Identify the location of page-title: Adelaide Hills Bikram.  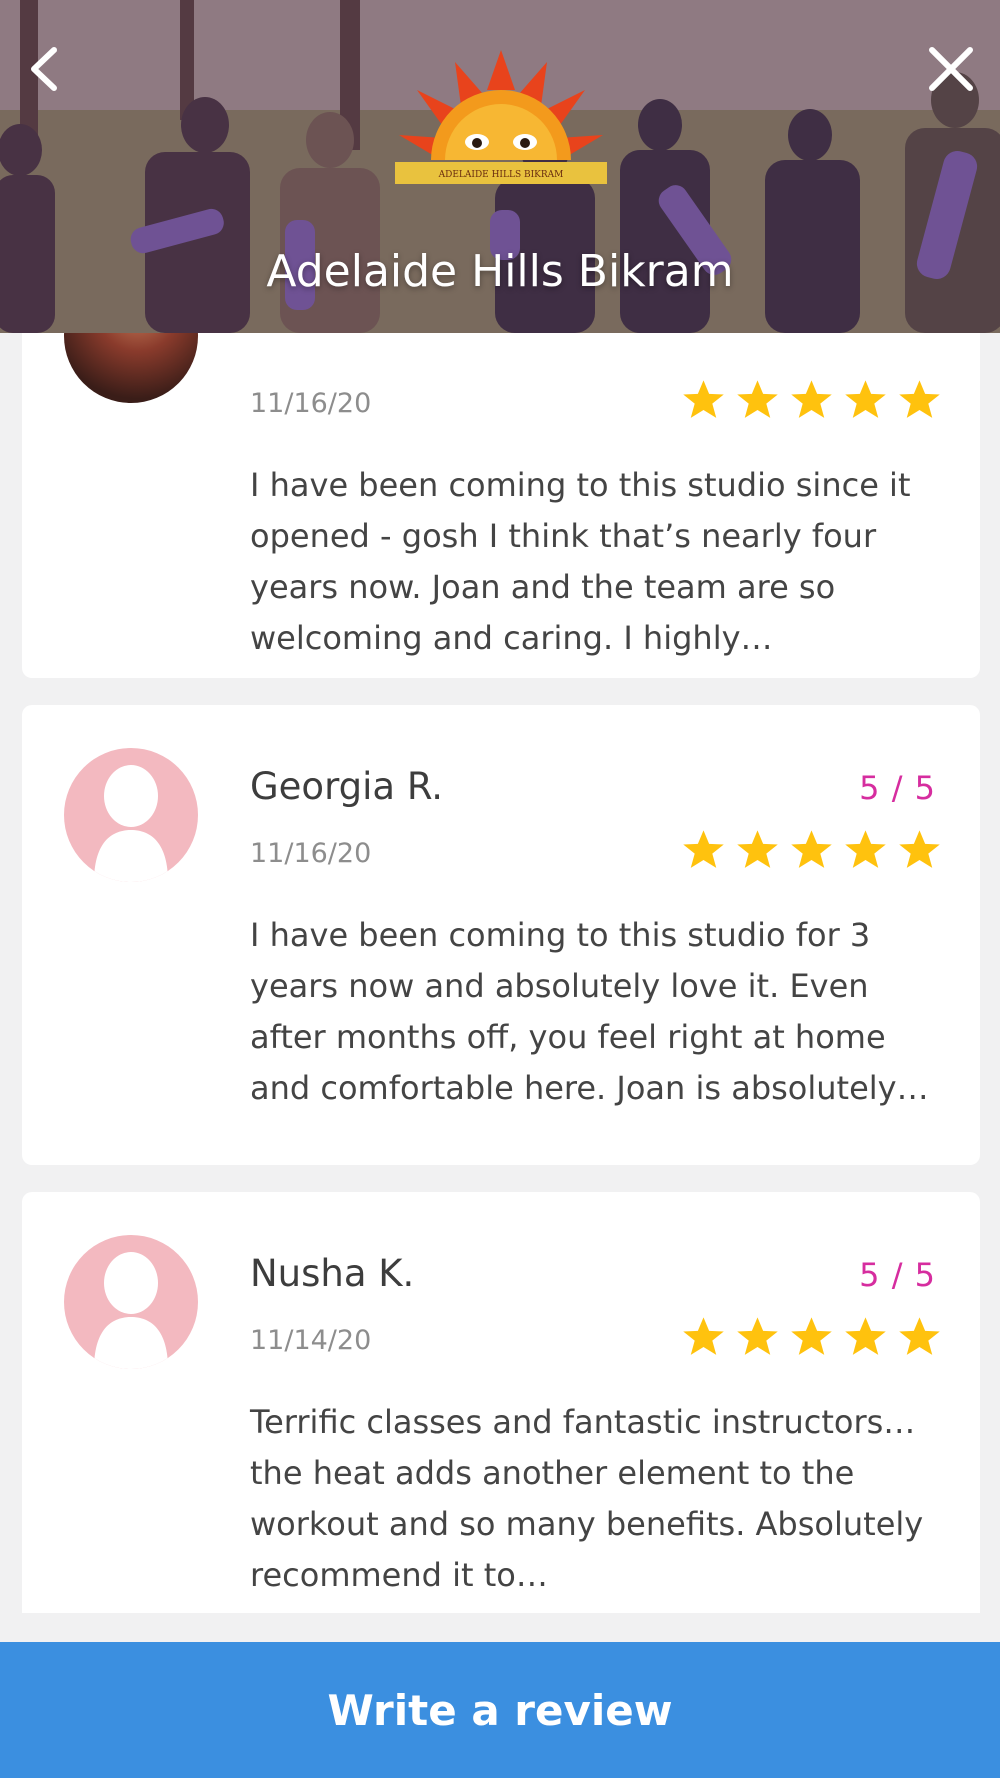
(500, 271).